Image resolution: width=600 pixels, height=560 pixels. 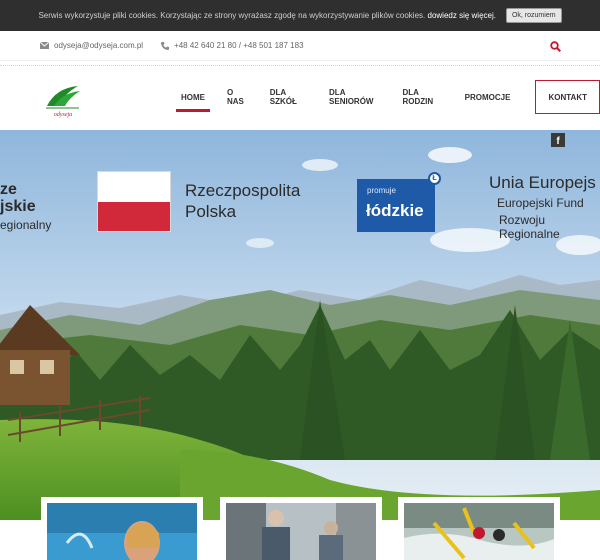 What do you see at coordinates (165, 45) in the screenshot?
I see `phone-icon` at bounding box center [165, 45].